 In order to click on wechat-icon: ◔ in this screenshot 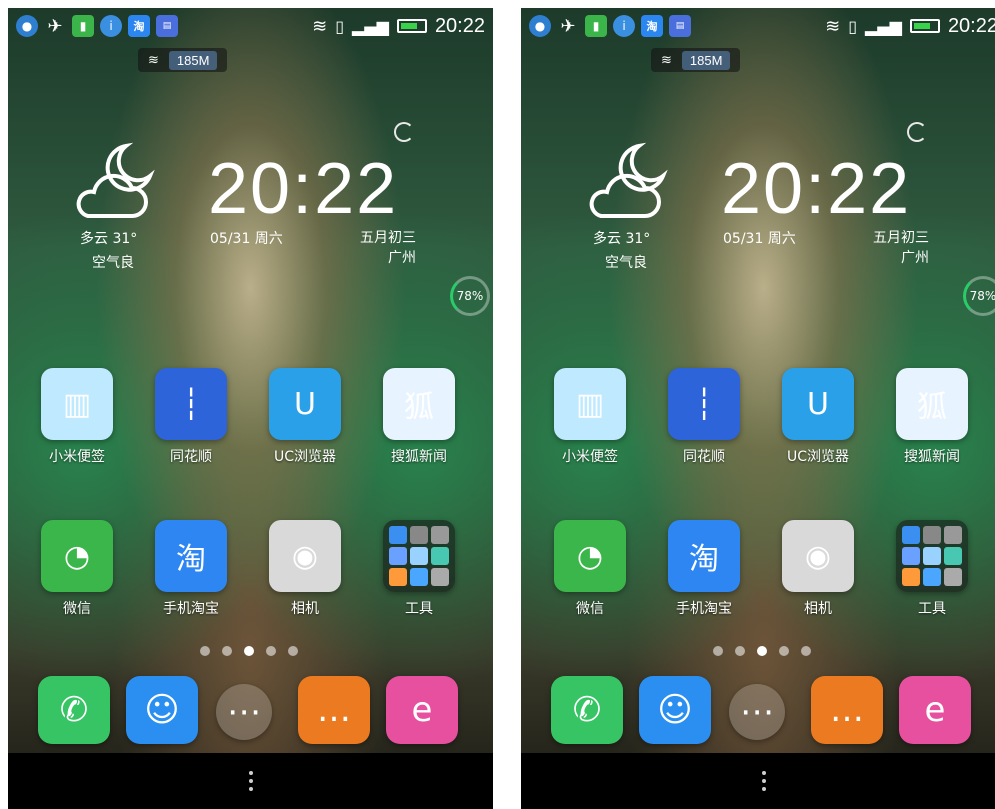, I will do `click(77, 556)`.